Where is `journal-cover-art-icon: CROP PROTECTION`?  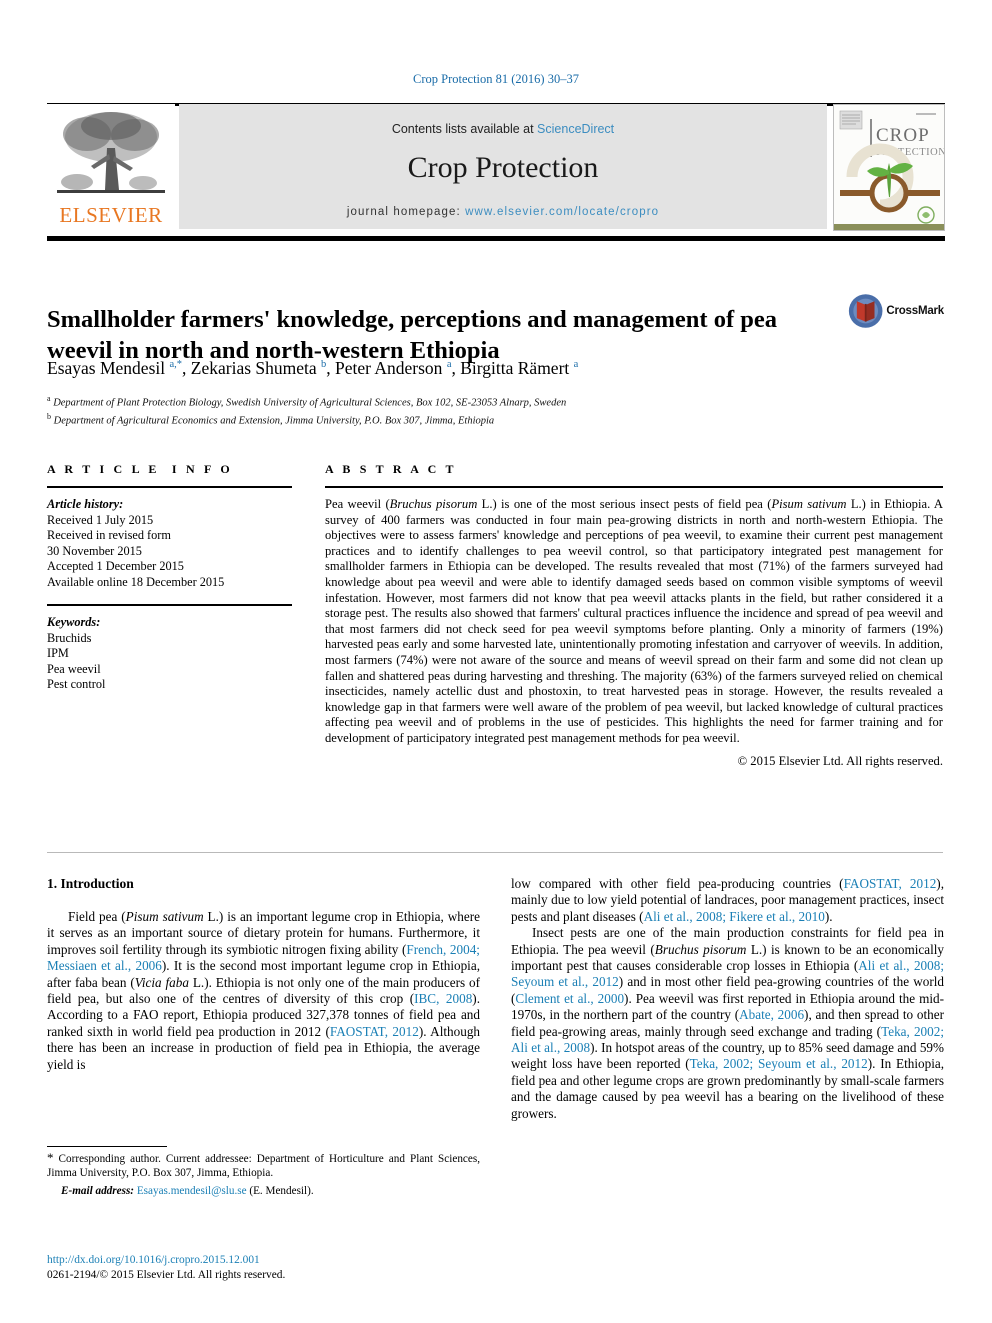
journal-cover-art-icon: CROP PROTECTION is located at coordinates (889, 167).